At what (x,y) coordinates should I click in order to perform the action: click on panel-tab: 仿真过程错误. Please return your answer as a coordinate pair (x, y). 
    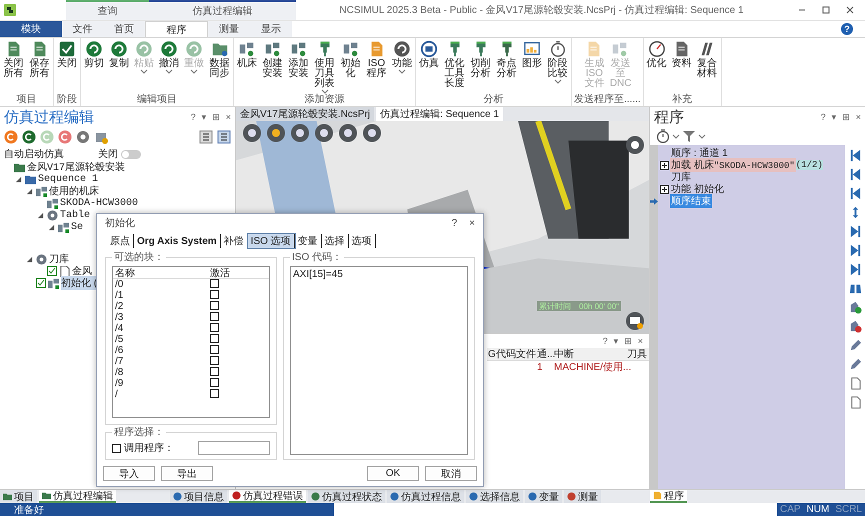
    Looking at the image, I should click on (267, 496).